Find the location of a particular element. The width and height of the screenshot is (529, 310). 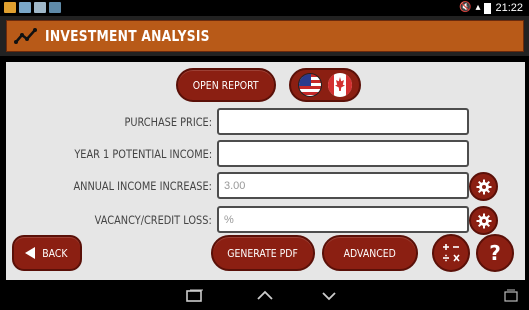

maple-leaf-icon is located at coordinates (340, 84).